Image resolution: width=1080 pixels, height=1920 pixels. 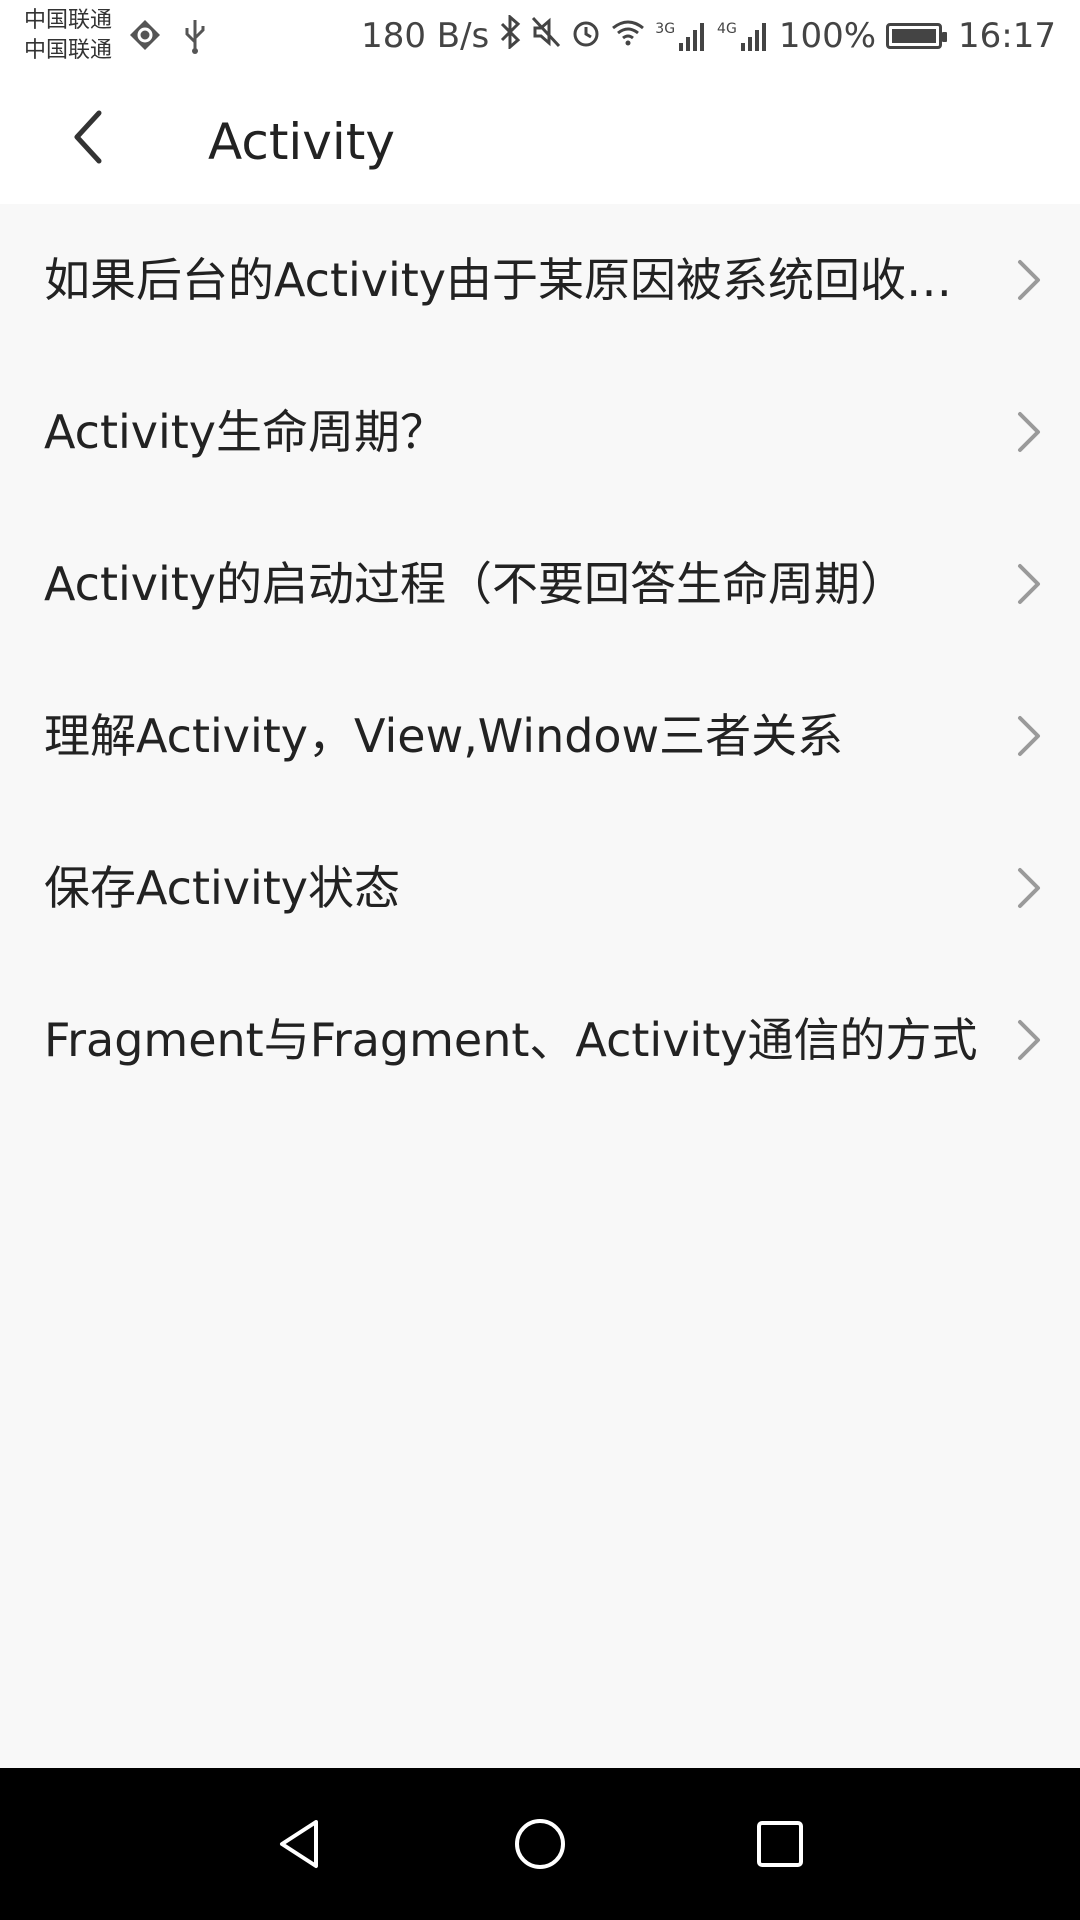 What do you see at coordinates (1007, 36) in the screenshot?
I see `clock: 16:17` at bounding box center [1007, 36].